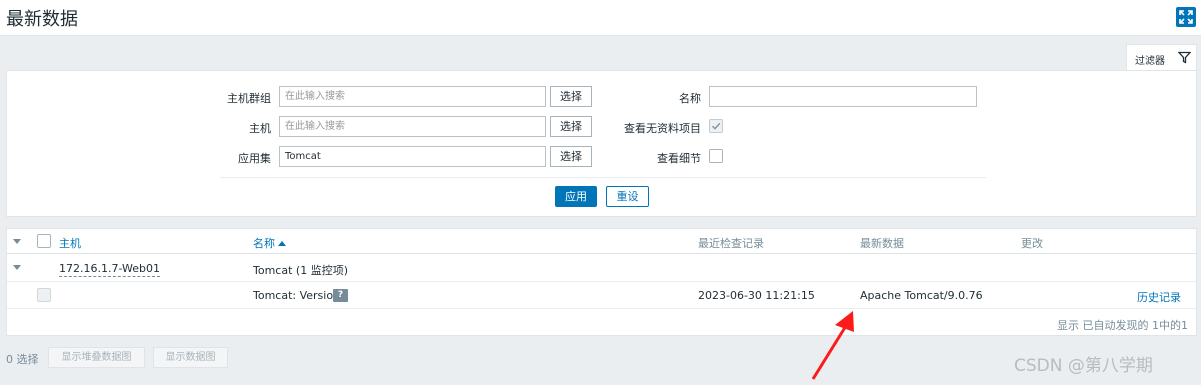 Image resolution: width=1201 pixels, height=385 pixels. What do you see at coordinates (340, 295) in the screenshot?
I see `question-icon: ?` at bounding box center [340, 295].